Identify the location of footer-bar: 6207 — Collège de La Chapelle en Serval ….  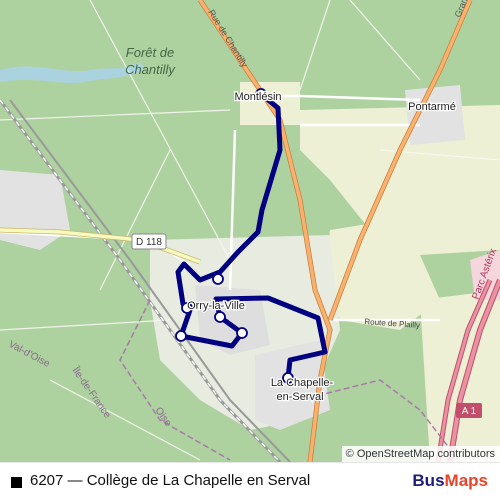
(250, 481).